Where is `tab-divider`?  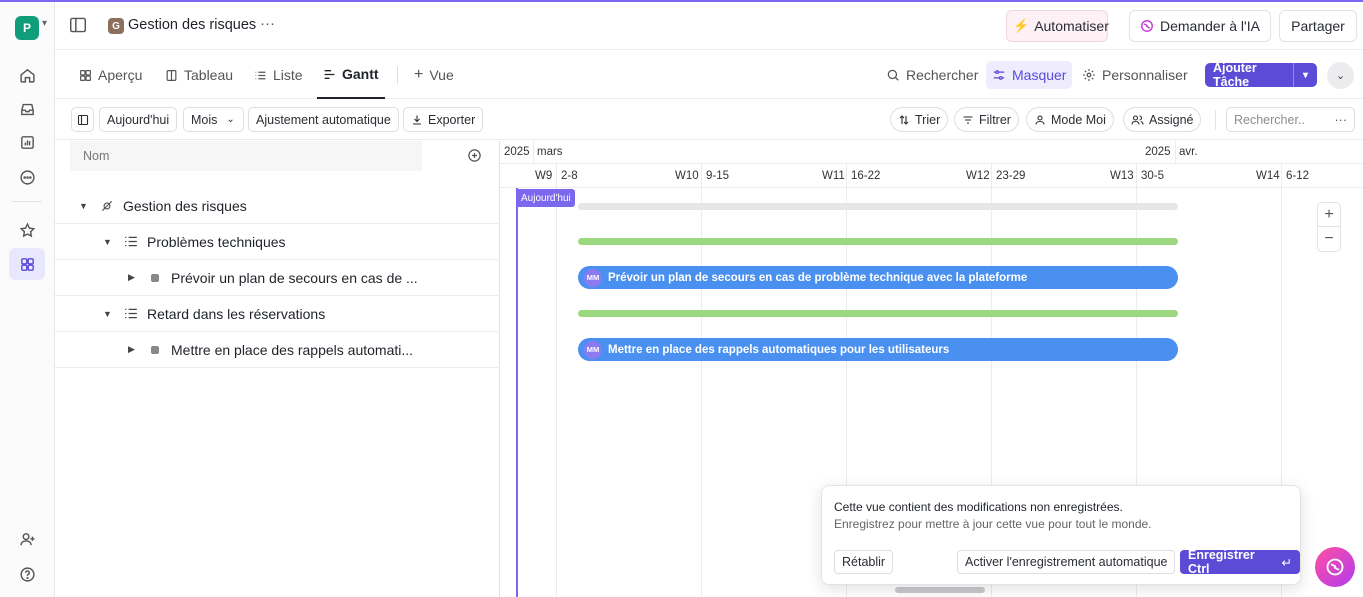 tab-divider is located at coordinates (397, 75).